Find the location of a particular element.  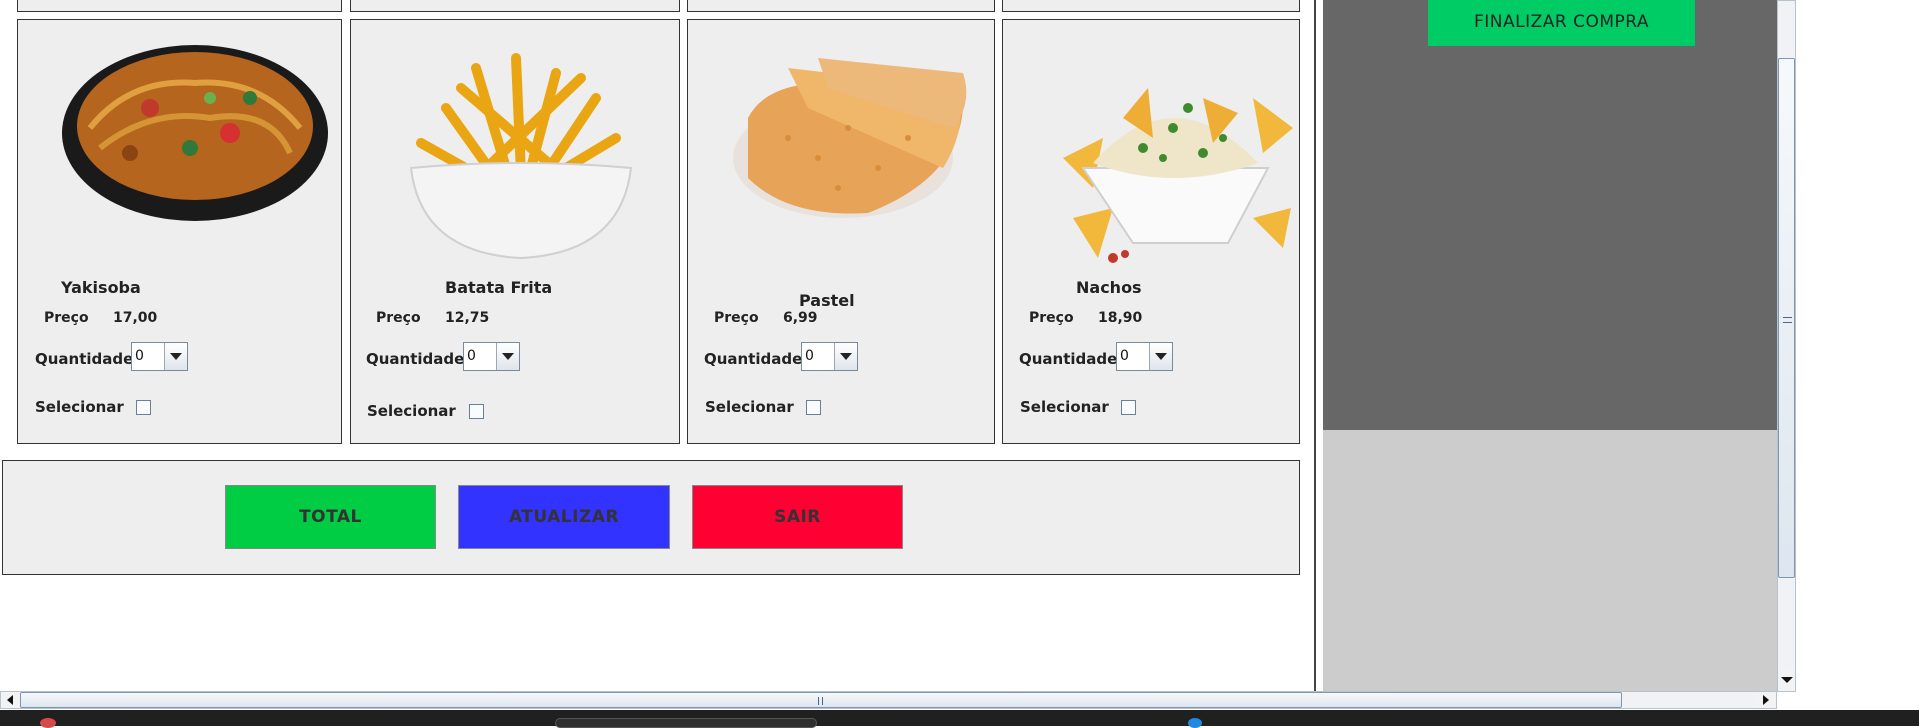

finalize-purchase-button: FINALIZAR COMPRA is located at coordinates (1561, 23).